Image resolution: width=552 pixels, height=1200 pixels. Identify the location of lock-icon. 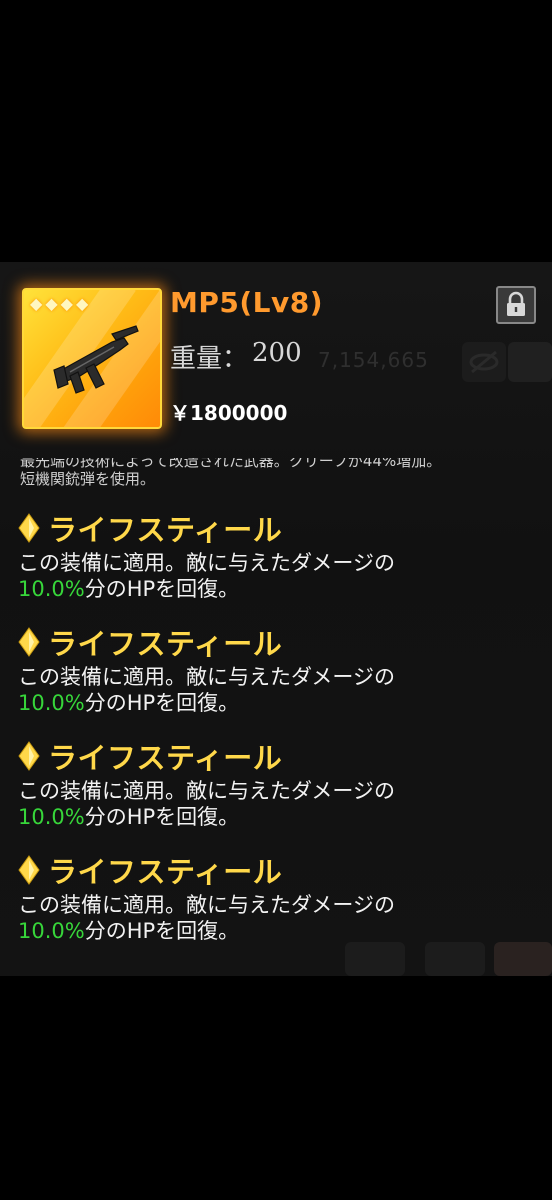
(516, 303).